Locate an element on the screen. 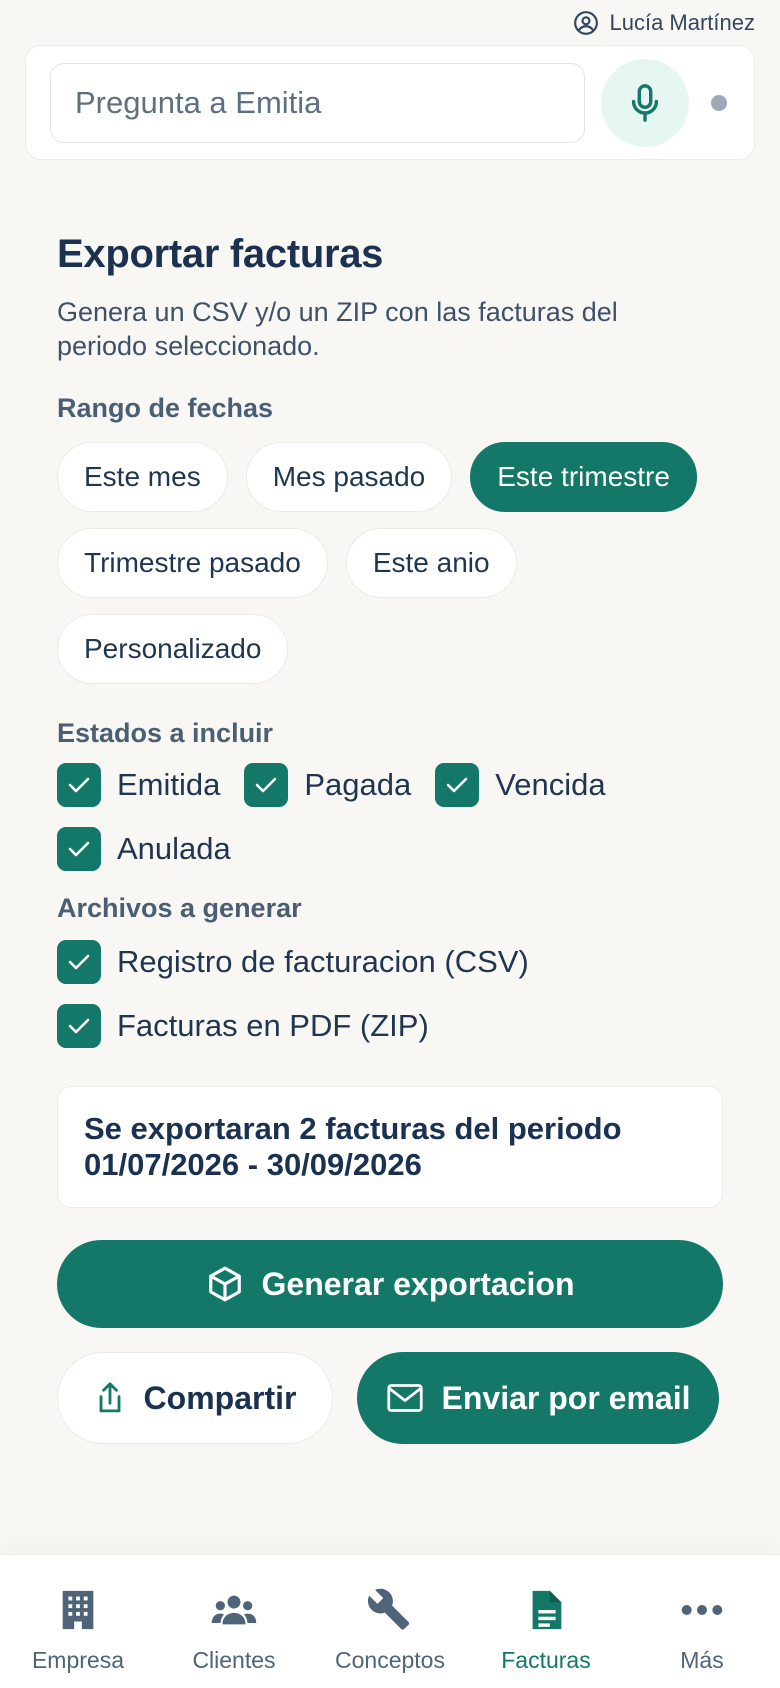 This screenshot has height=1688, width=780. checkbox-anulada: Anulada is located at coordinates (385, 849).